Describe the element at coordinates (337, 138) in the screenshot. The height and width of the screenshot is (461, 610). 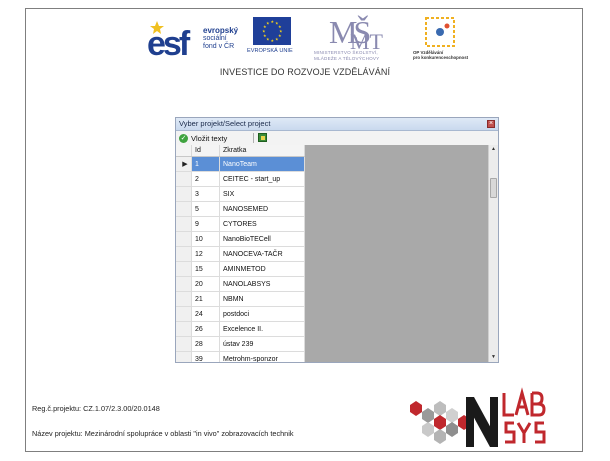
I see `dialog-toolbar: ✓ Vložit texty` at that location.